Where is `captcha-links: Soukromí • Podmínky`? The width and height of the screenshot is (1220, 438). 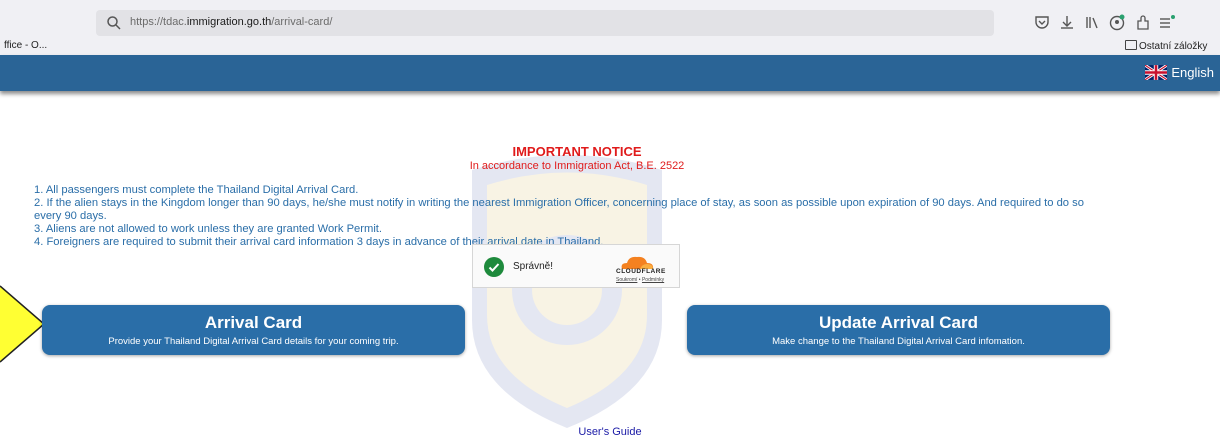
captcha-links: Soukromí • Podmínky is located at coordinates (640, 280).